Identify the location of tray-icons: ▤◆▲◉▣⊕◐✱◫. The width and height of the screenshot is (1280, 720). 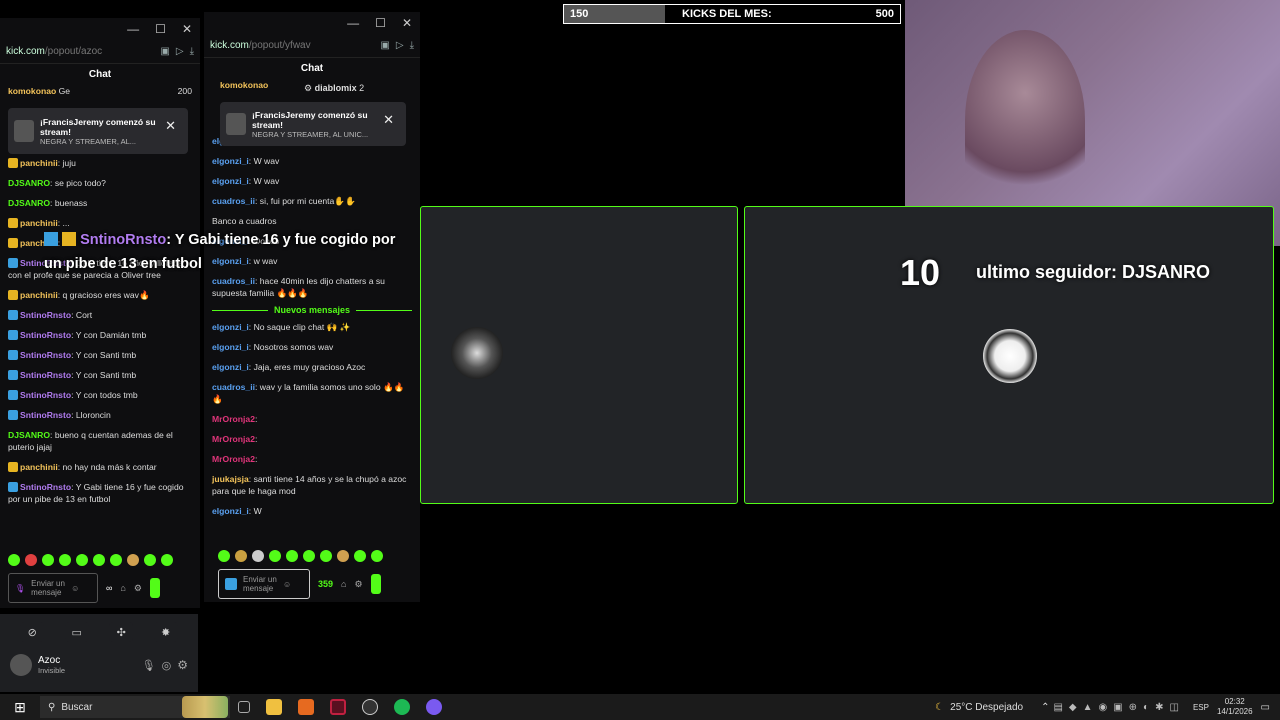
(1118, 707).